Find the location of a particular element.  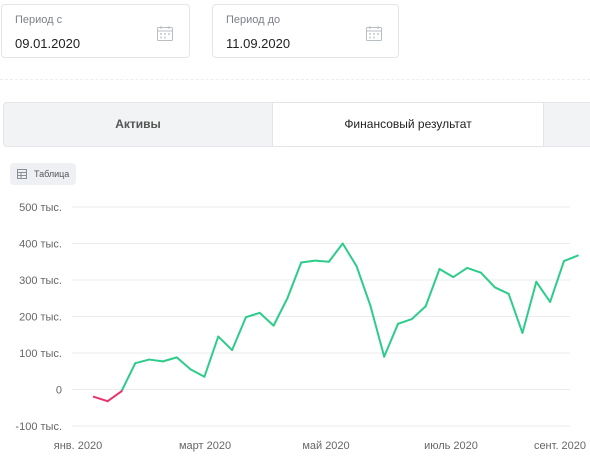

y-tick-label: -100 тыс. is located at coordinates (38, 427).